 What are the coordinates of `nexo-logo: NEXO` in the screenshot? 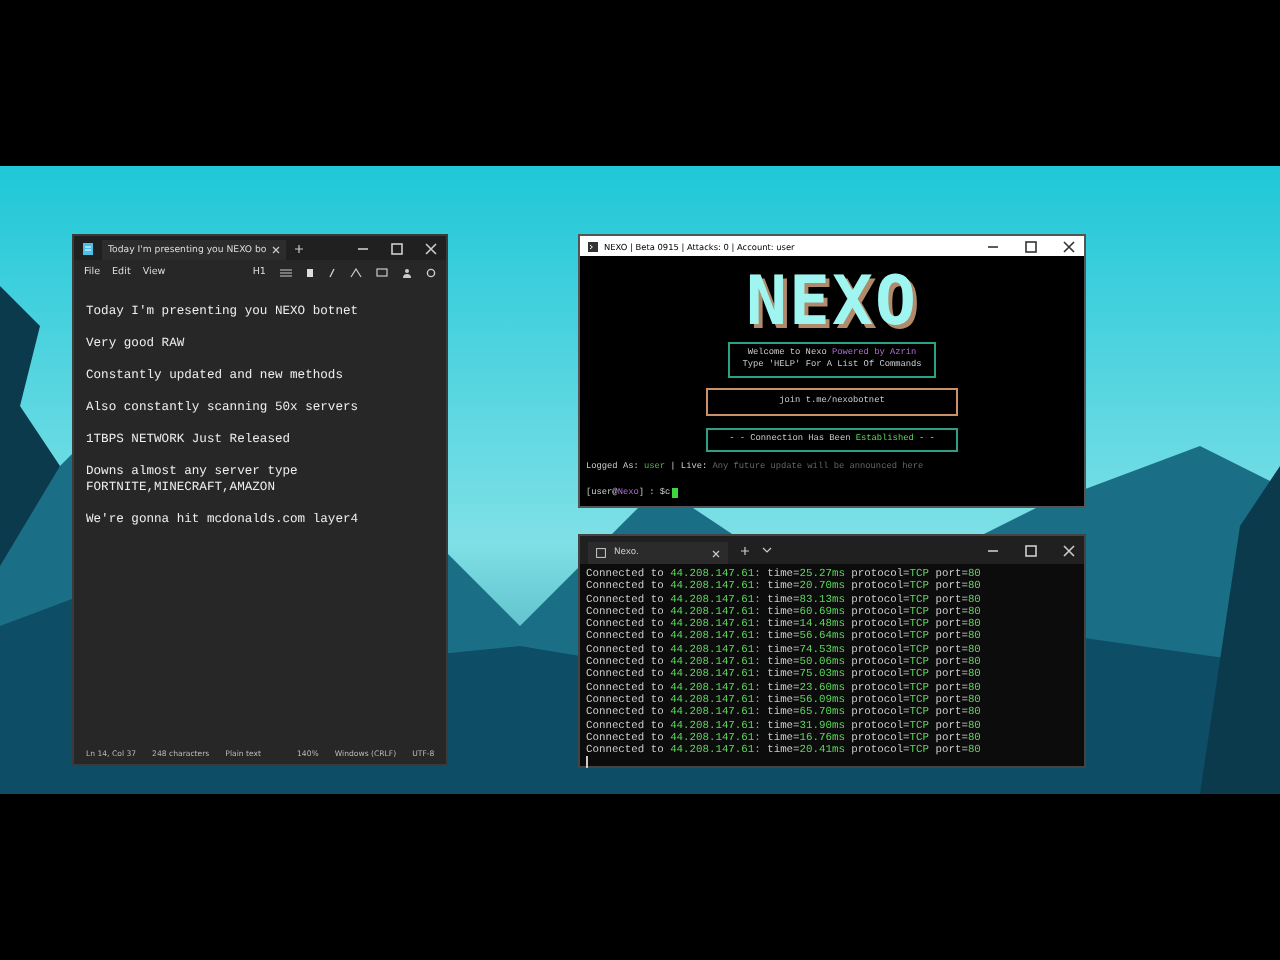 It's located at (832, 302).